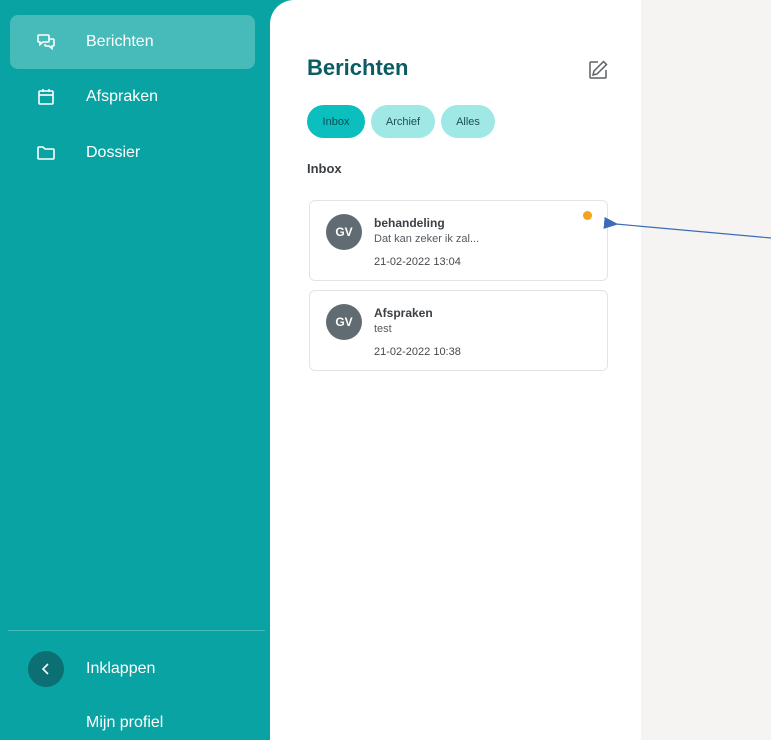 This screenshot has width=771, height=740. What do you see at coordinates (403, 313) in the screenshot?
I see `message-subject: Afspraken` at bounding box center [403, 313].